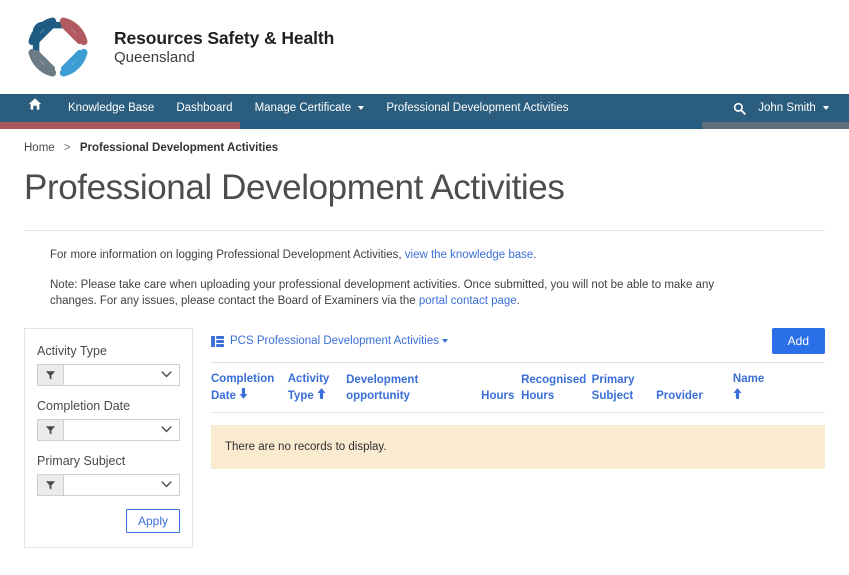  Describe the element at coordinates (249, 388) in the screenshot. I see `column-header-completion-date: Completion Date` at that location.